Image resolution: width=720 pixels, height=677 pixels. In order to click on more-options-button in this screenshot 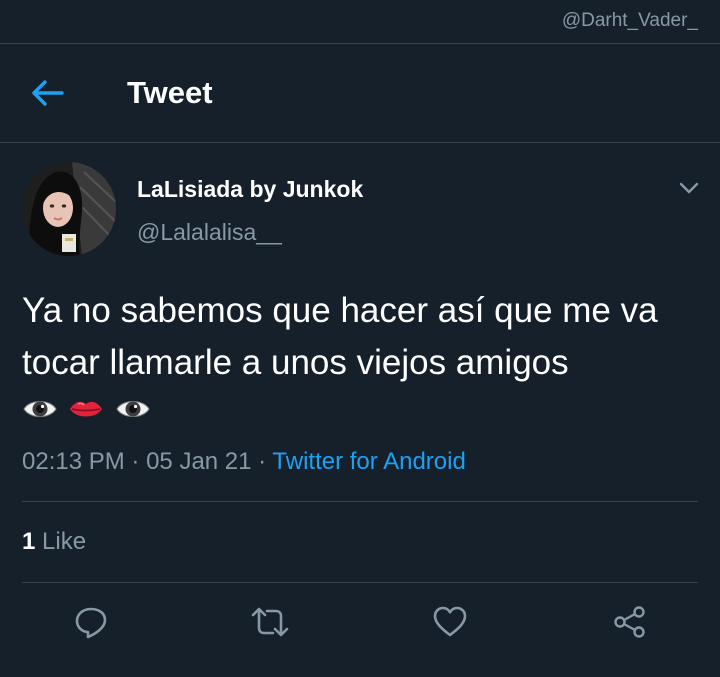, I will do `click(689, 188)`.